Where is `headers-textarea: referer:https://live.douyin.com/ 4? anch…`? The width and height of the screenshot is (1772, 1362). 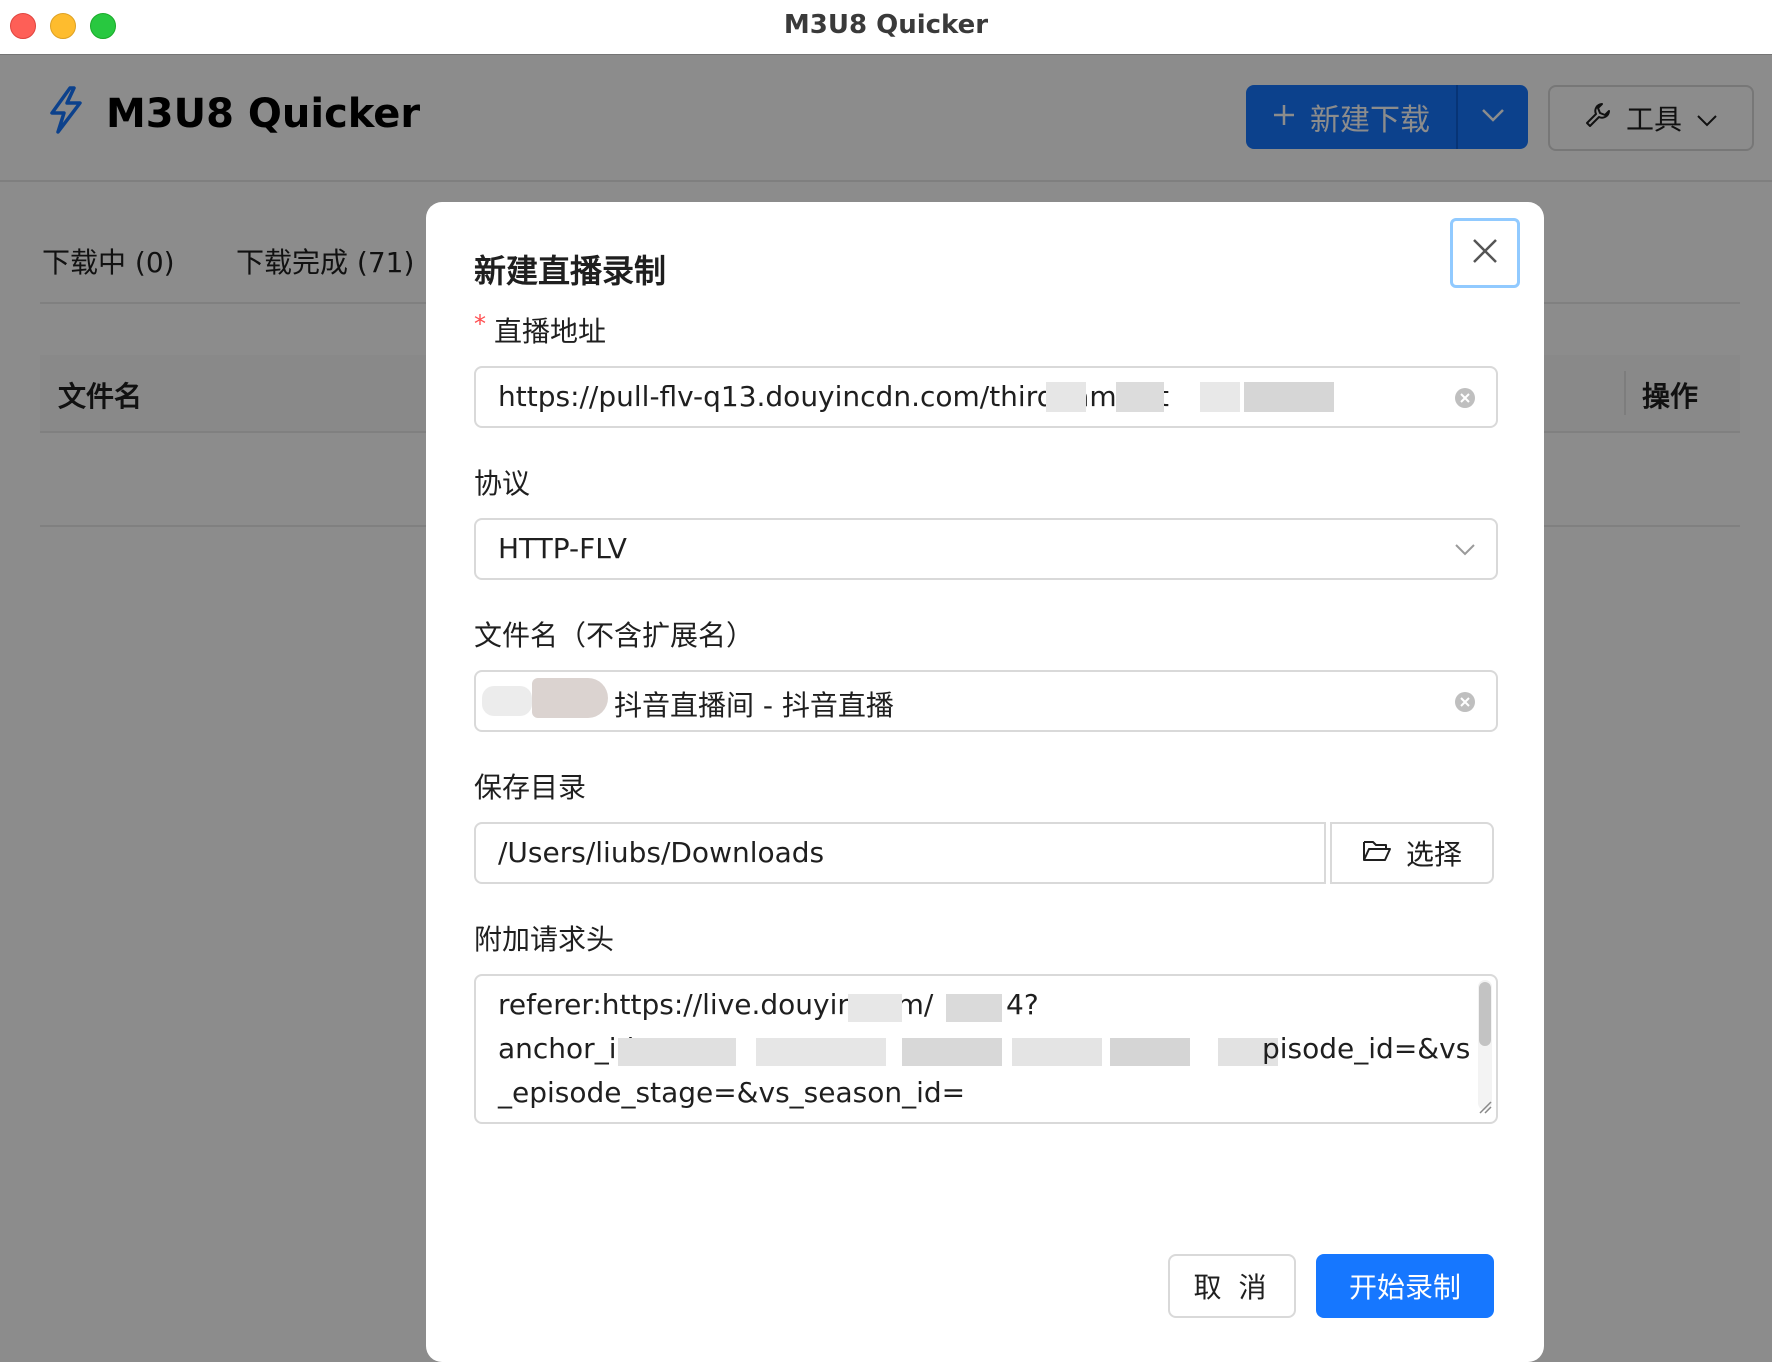
headers-textarea: referer:https://live.douyin.com/ 4? anch… is located at coordinates (986, 1049).